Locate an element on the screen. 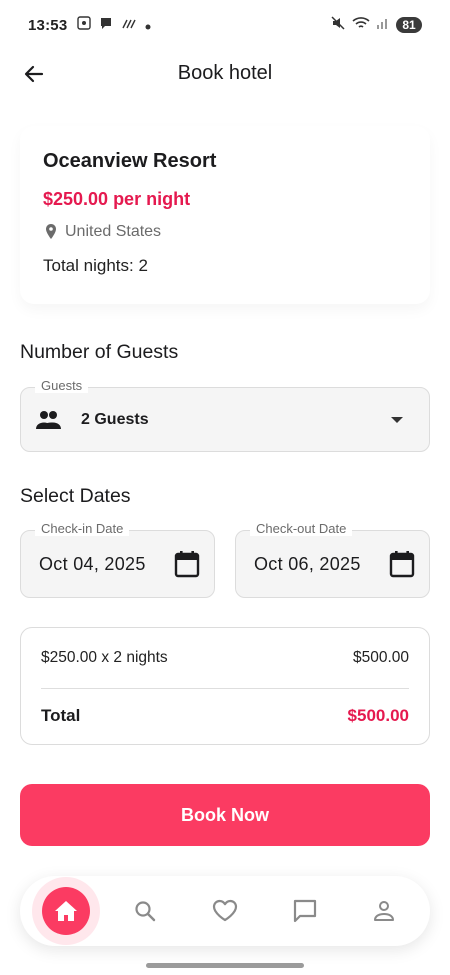  nav-search is located at coordinates (145, 911).